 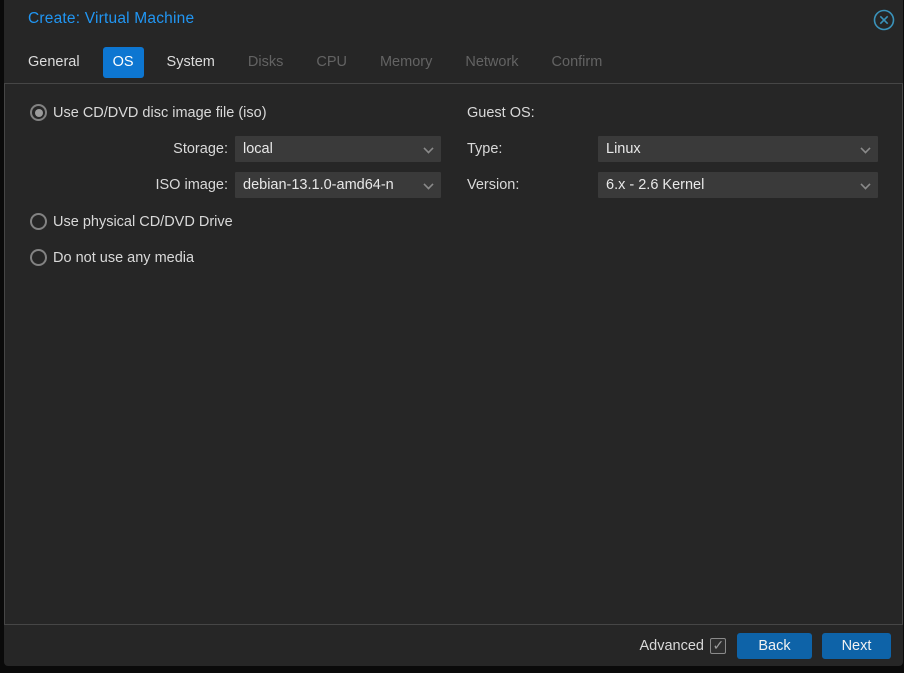 What do you see at coordinates (718, 645) in the screenshot?
I see `advanced-checkbox` at bounding box center [718, 645].